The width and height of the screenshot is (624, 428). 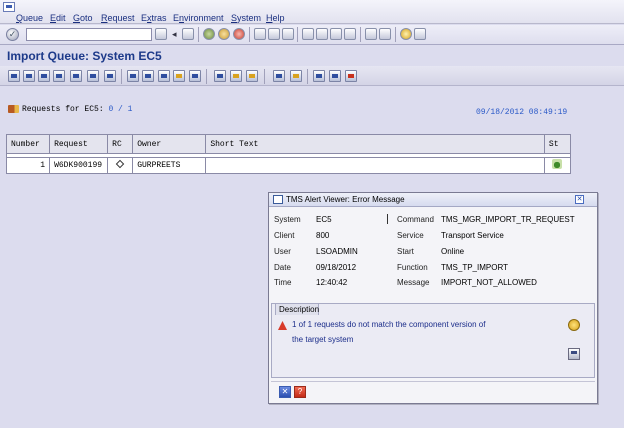 I want to click on system-menu-icon, so click(x=9, y=7).